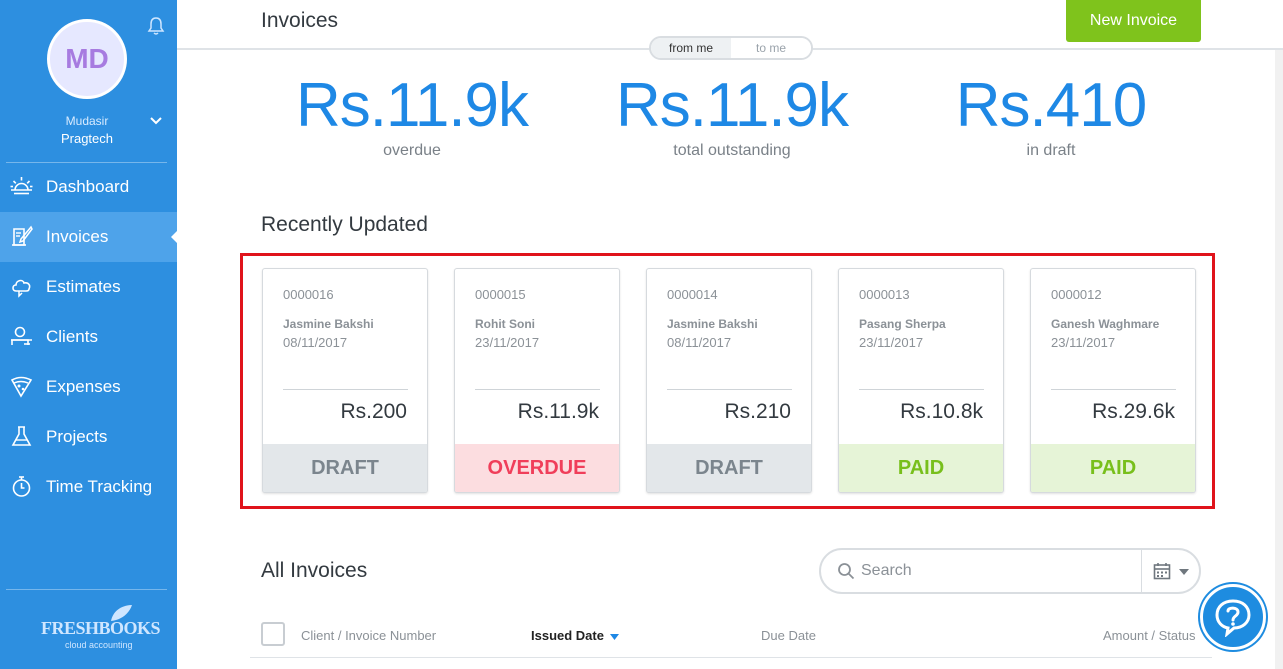 Image resolution: width=1283 pixels, height=669 pixels. What do you see at coordinates (757, 411) in the screenshot?
I see `invoice-amount: Rs.210` at bounding box center [757, 411].